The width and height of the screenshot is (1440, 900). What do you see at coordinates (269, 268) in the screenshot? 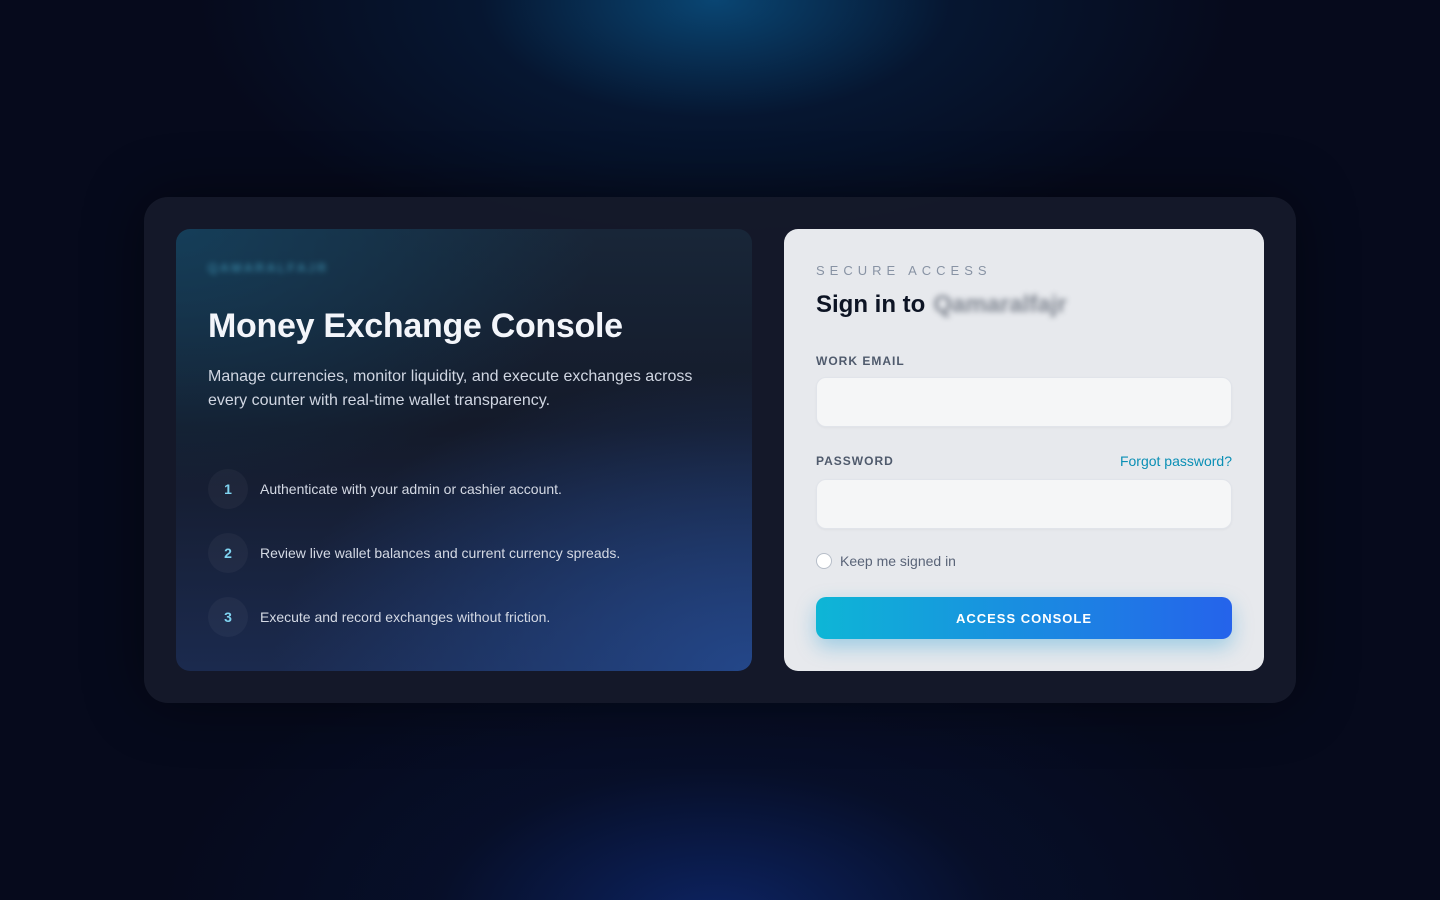
I see `brand-logo: QAMARALFAJR` at bounding box center [269, 268].